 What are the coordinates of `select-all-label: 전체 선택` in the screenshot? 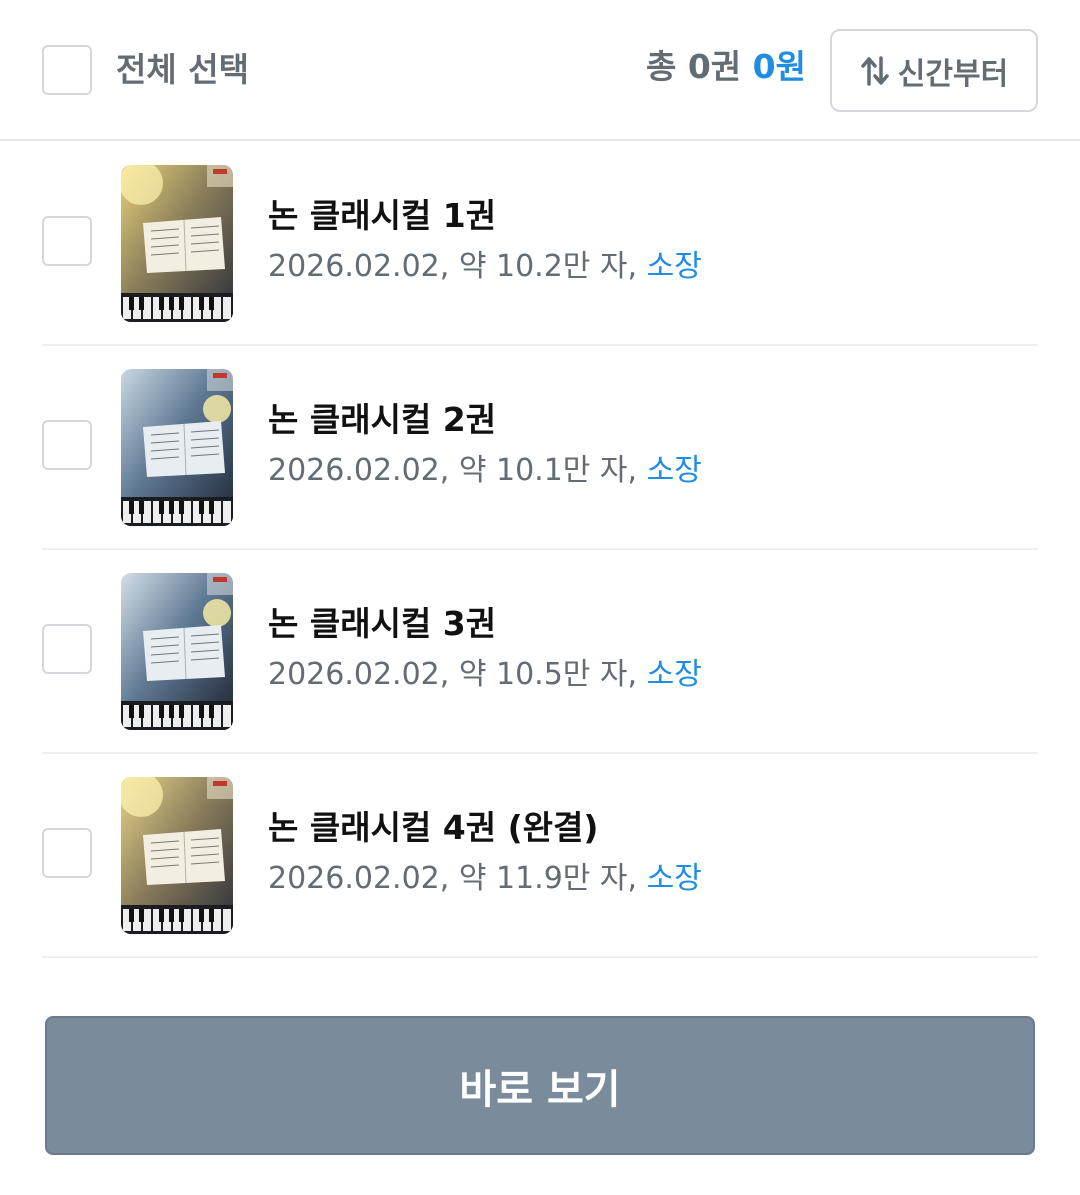 It's located at (182, 70).